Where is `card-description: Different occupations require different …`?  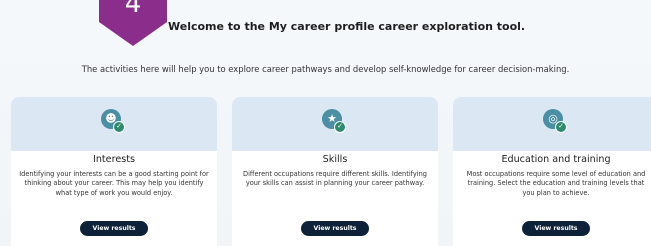
card-description: Different occupations require different … is located at coordinates (335, 179).